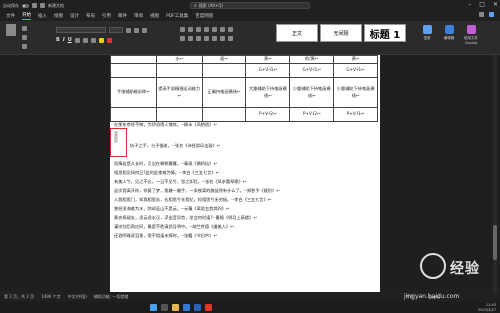  I want to click on justify-icon, so click(206, 38).